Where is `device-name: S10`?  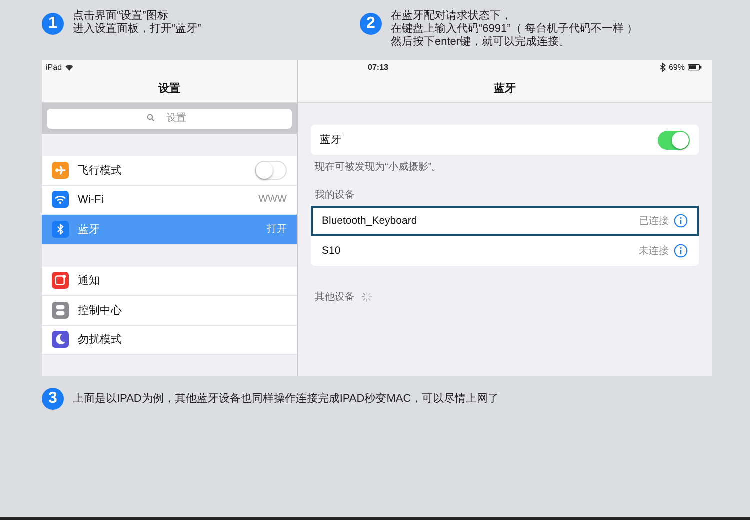 device-name: S10 is located at coordinates (332, 251).